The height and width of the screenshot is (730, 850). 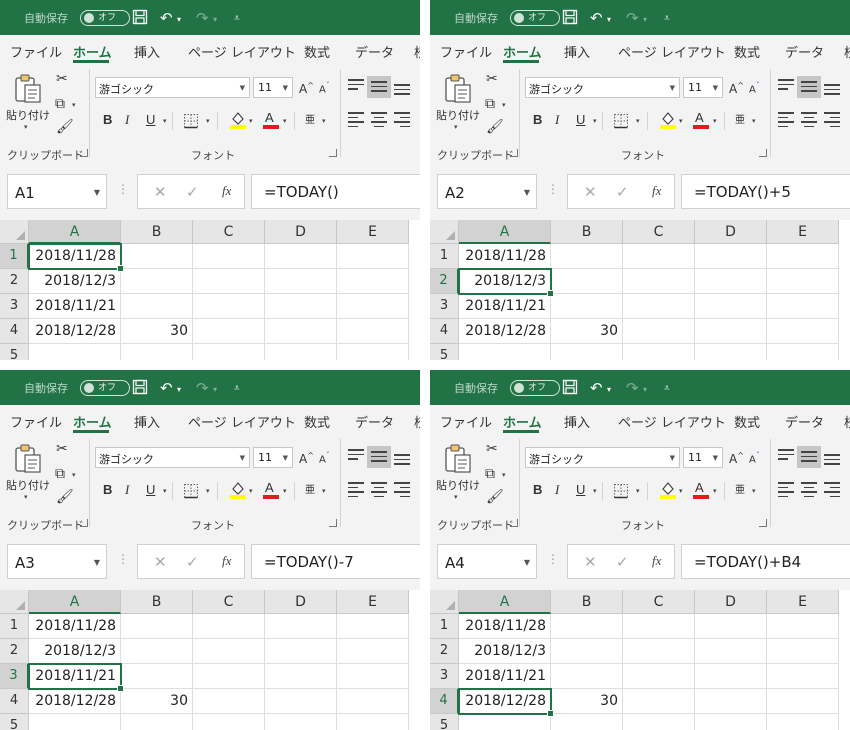 What do you see at coordinates (487, 561) in the screenshot?
I see `name-box: A4 ▼` at bounding box center [487, 561].